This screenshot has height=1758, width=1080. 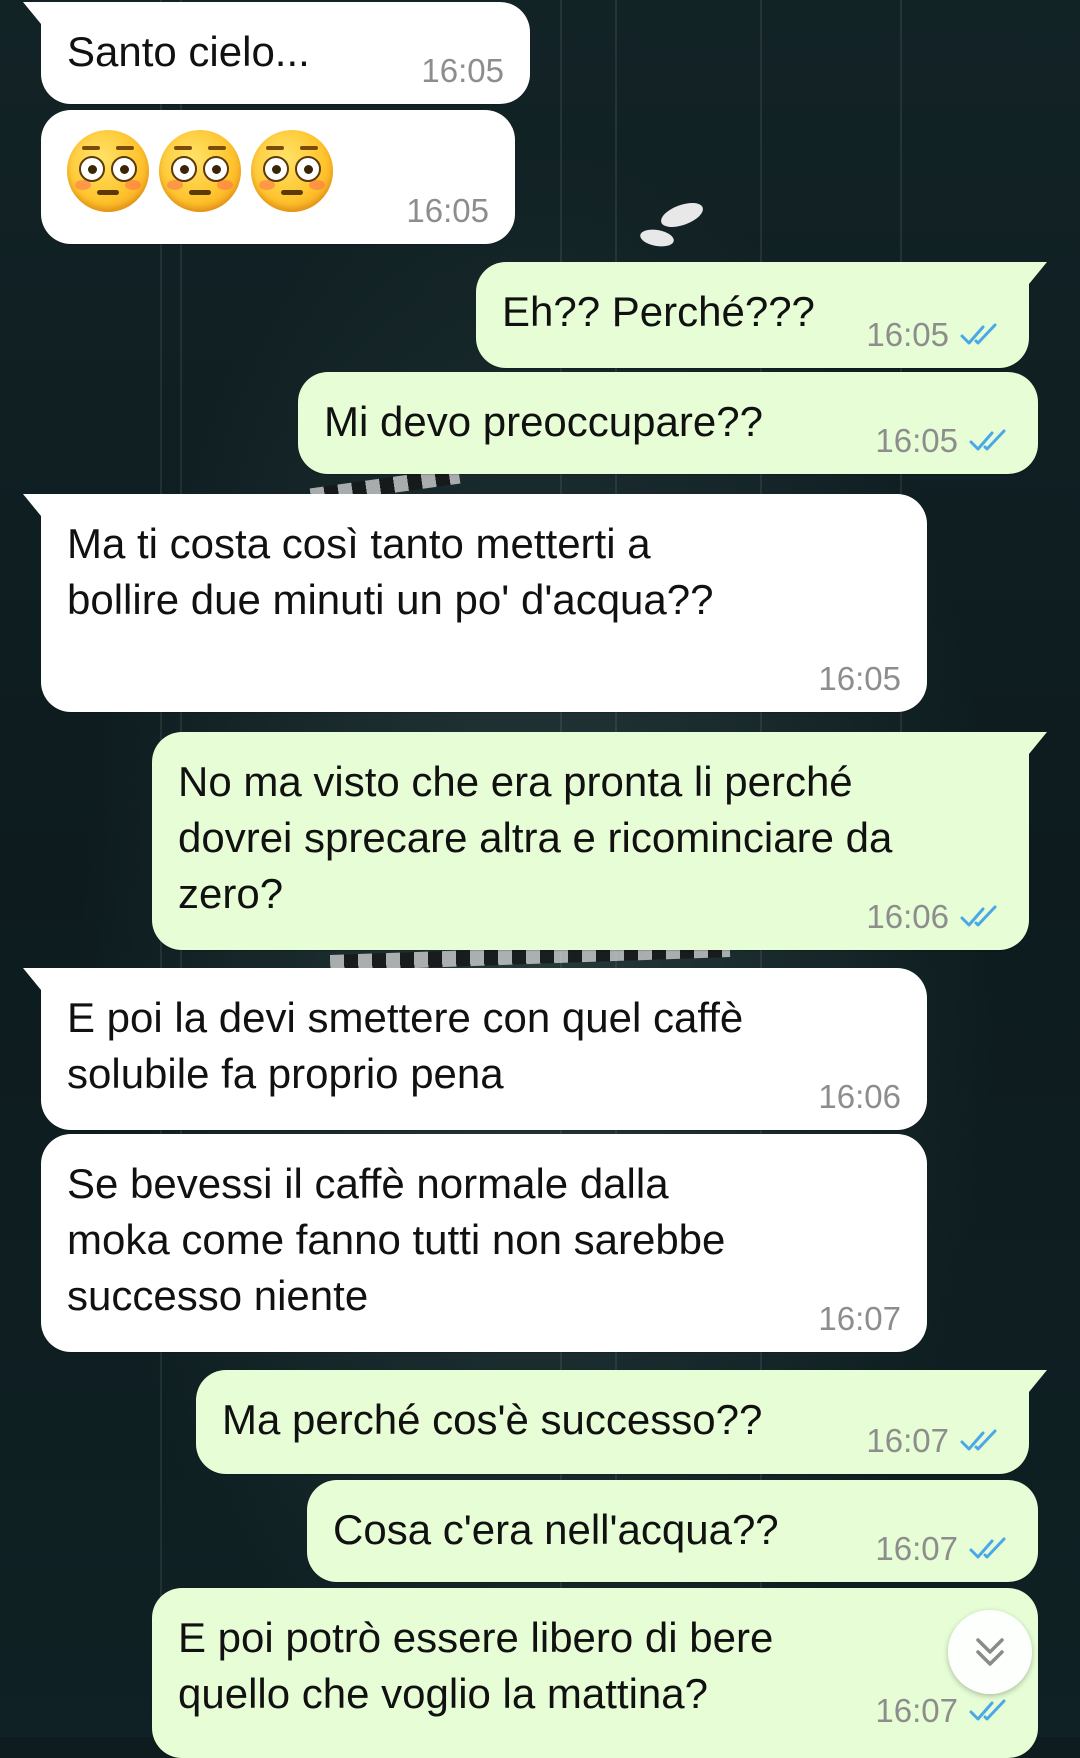 What do you see at coordinates (668, 423) in the screenshot?
I see `message-outgoing: Mi devo preoccupare?? 16:05` at bounding box center [668, 423].